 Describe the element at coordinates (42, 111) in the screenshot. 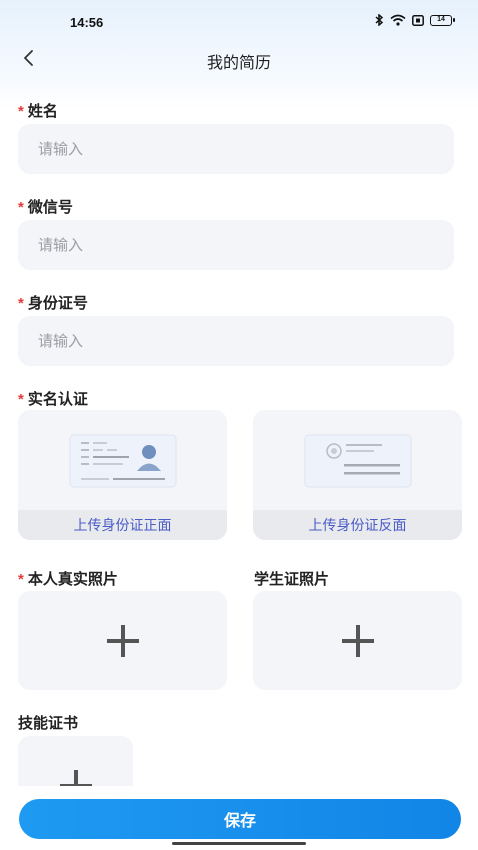

I see `name-label-text: 姓名` at that location.